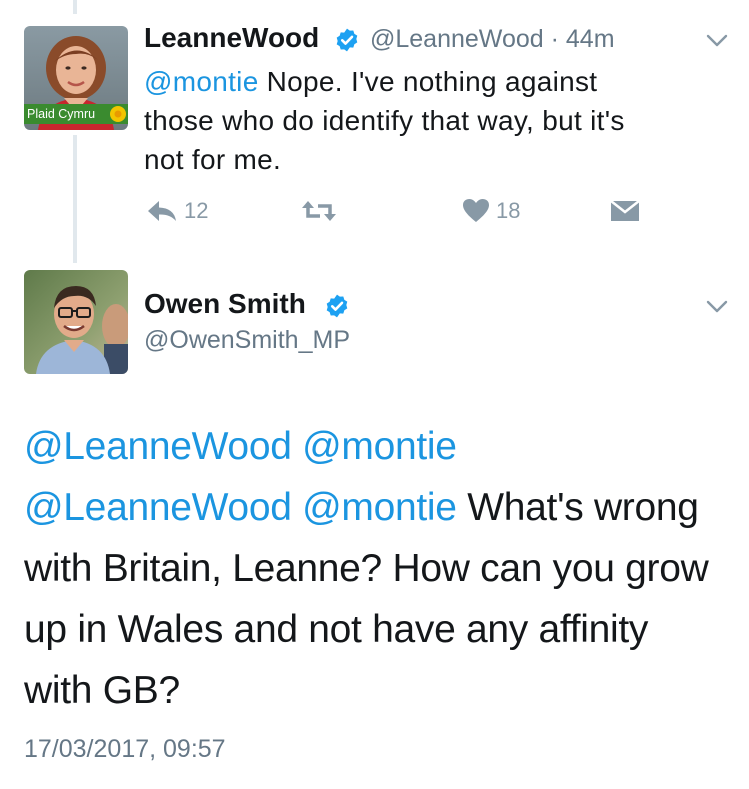 The image size is (749, 789). What do you see at coordinates (75, 199) in the screenshot?
I see `thread-connector` at bounding box center [75, 199].